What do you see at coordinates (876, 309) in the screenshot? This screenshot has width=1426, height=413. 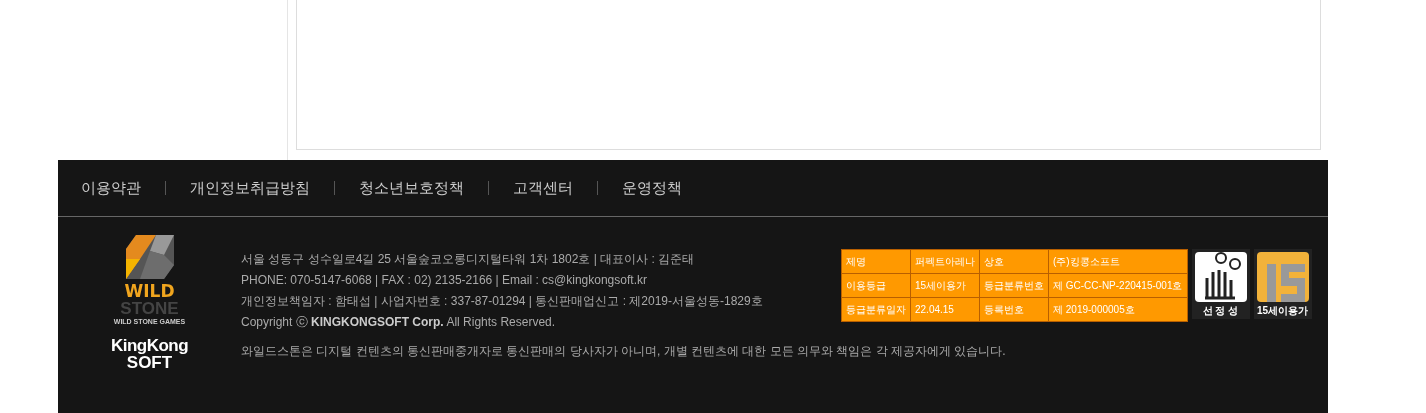 I see `table-cell: 등급분류일자` at bounding box center [876, 309].